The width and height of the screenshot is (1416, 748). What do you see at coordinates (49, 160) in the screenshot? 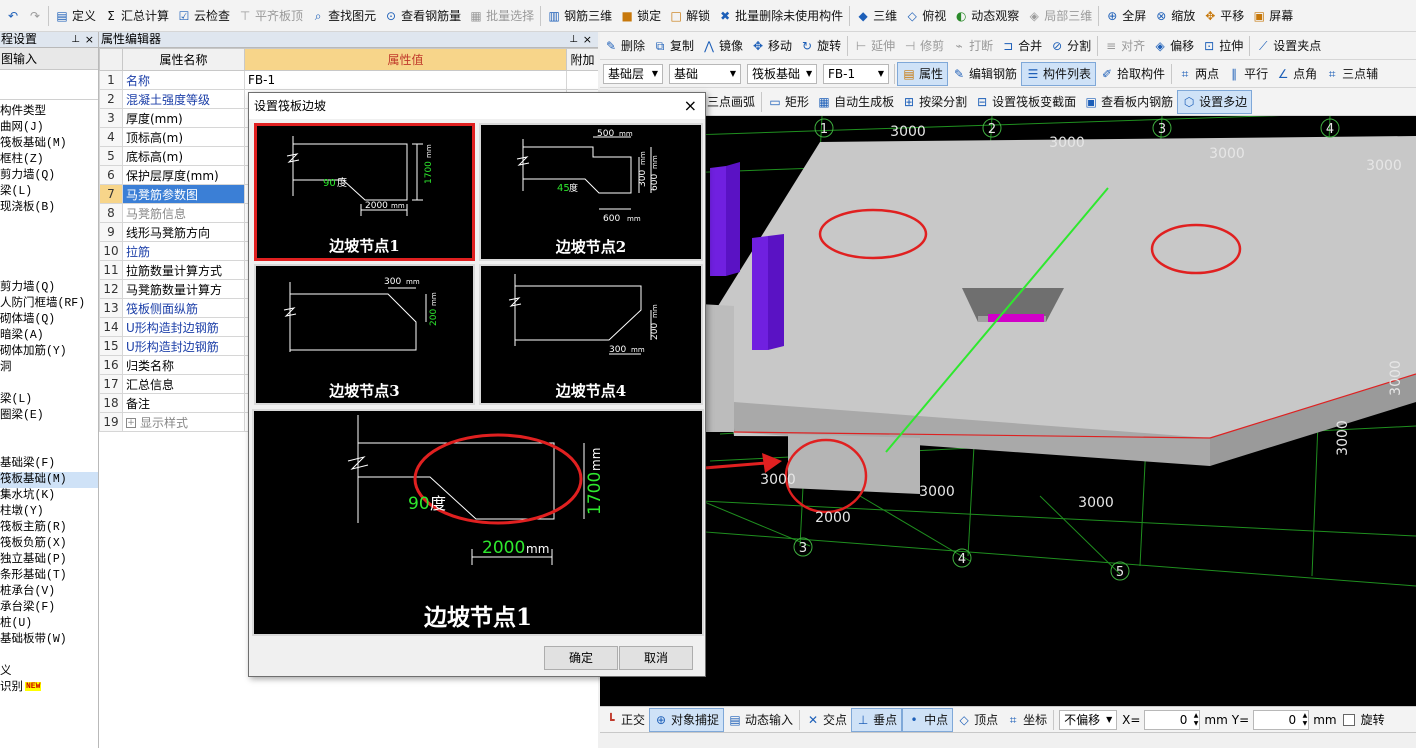
I see `tree-item: 框柱(Z)` at bounding box center [49, 160].